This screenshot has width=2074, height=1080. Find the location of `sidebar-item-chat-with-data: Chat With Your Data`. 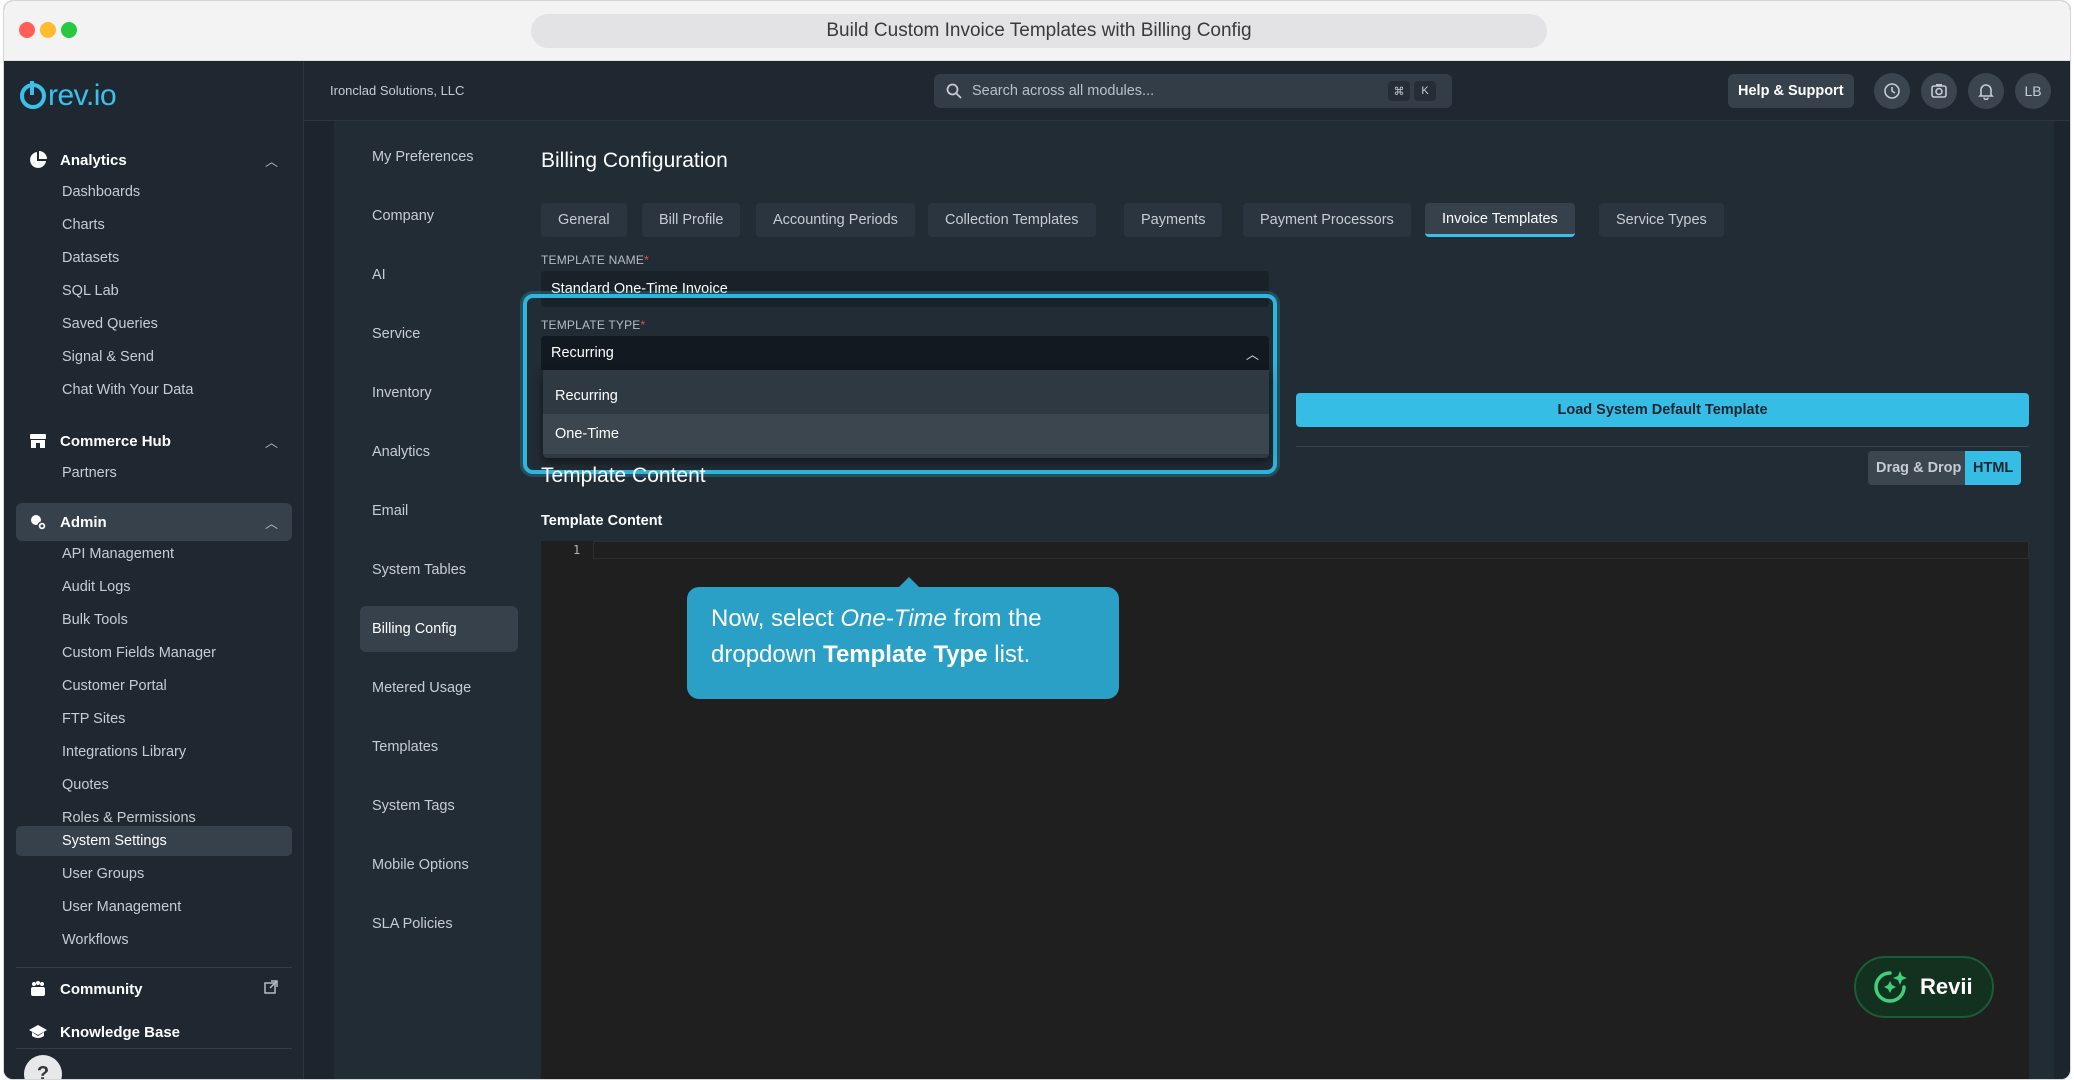

sidebar-item-chat-with-data: Chat With Your Data is located at coordinates (154, 390).